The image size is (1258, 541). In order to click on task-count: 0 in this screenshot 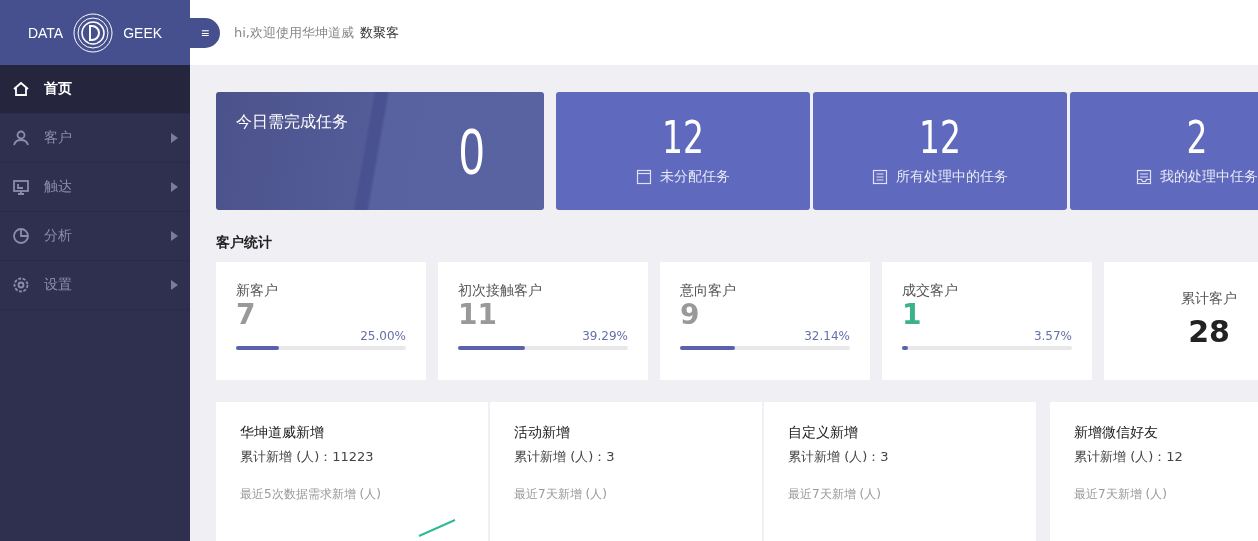, I will do `click(472, 155)`.